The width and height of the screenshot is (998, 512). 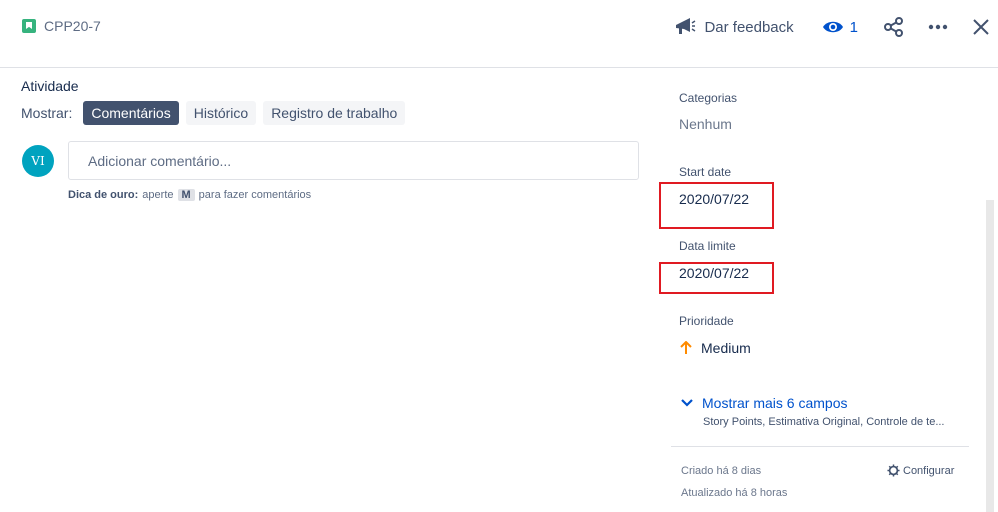 What do you see at coordinates (707, 246) in the screenshot?
I see `due-date-label: Data limite` at bounding box center [707, 246].